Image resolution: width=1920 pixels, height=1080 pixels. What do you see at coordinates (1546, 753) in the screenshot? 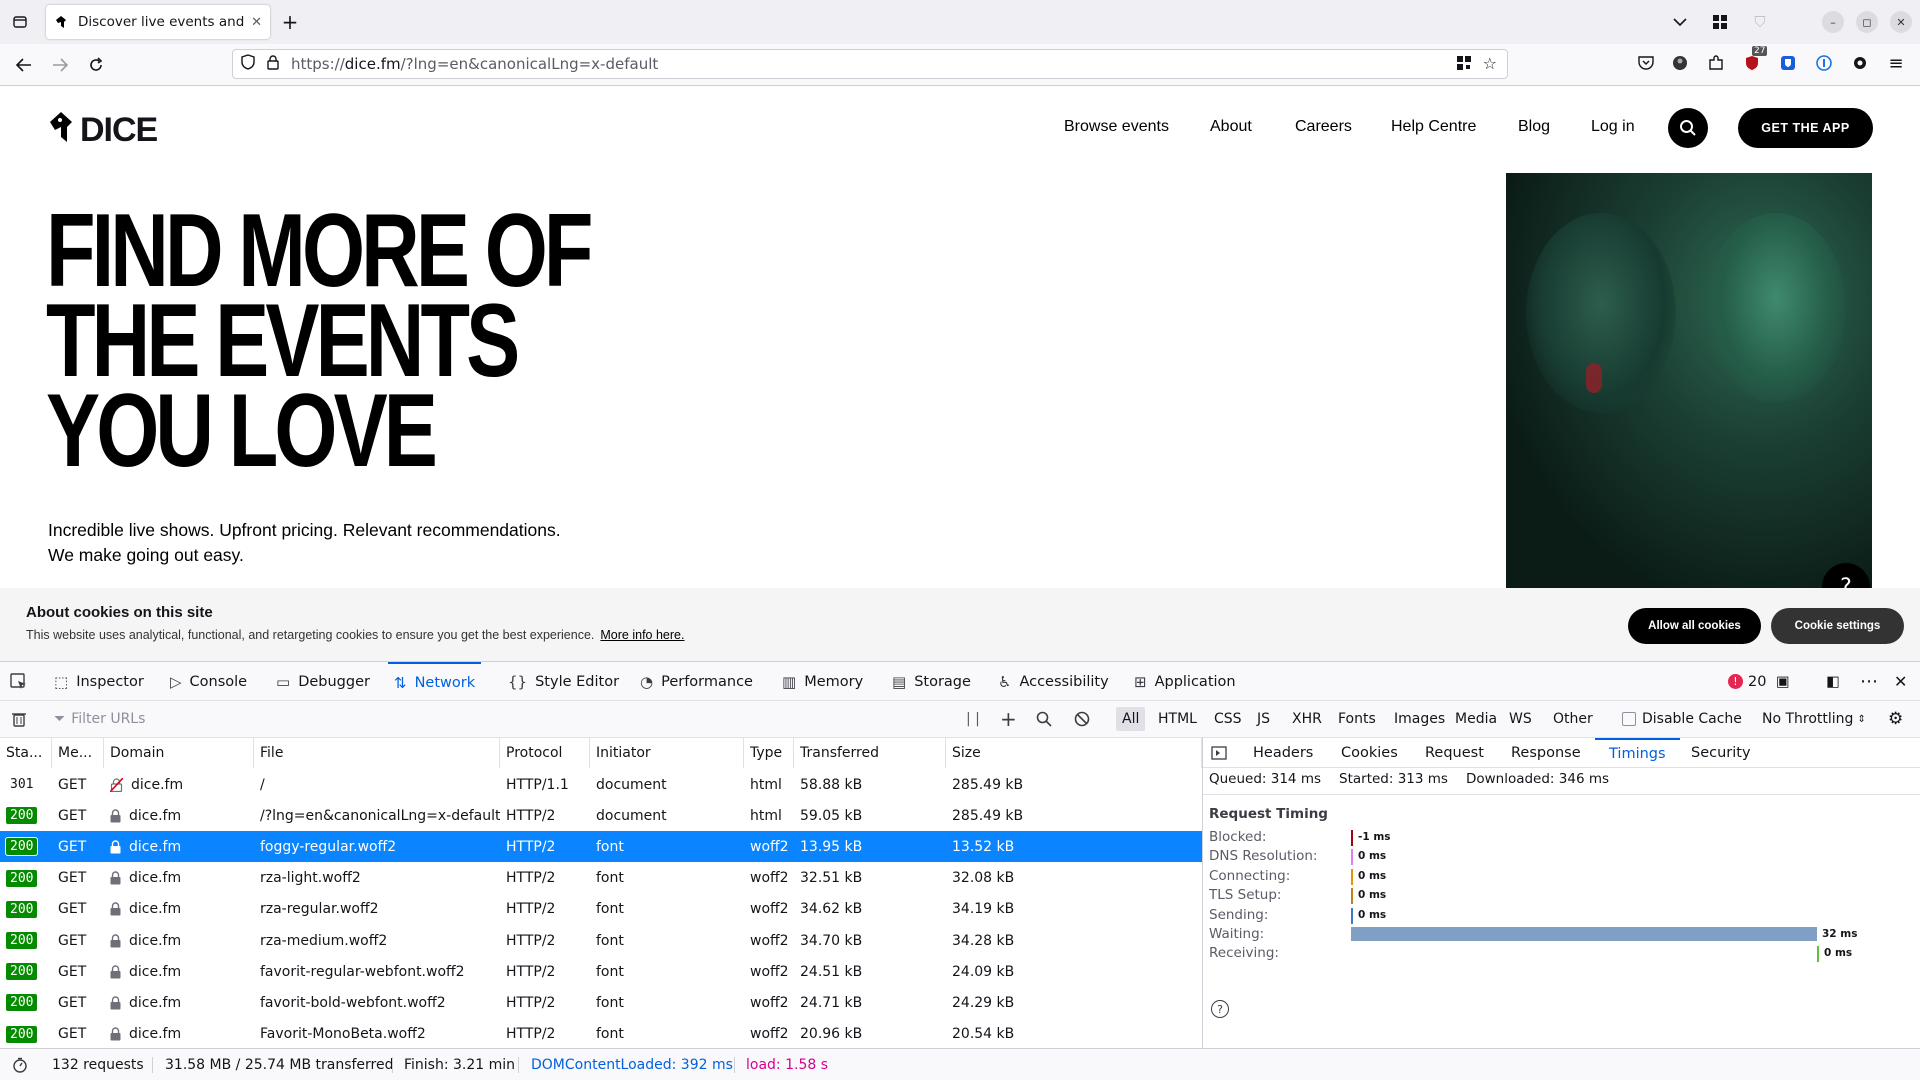
I see `side-tab-response: Response` at bounding box center [1546, 753].